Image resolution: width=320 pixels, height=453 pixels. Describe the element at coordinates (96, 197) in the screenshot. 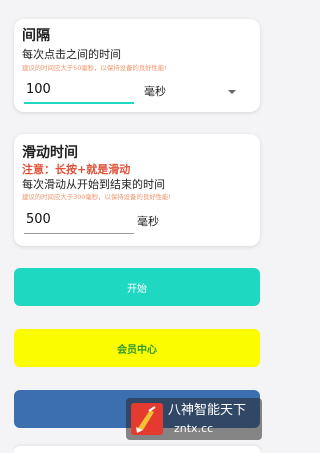

I see `swipe-tip: 建议的时间应大于300毫秒，以保持设备的良好性能!` at that location.